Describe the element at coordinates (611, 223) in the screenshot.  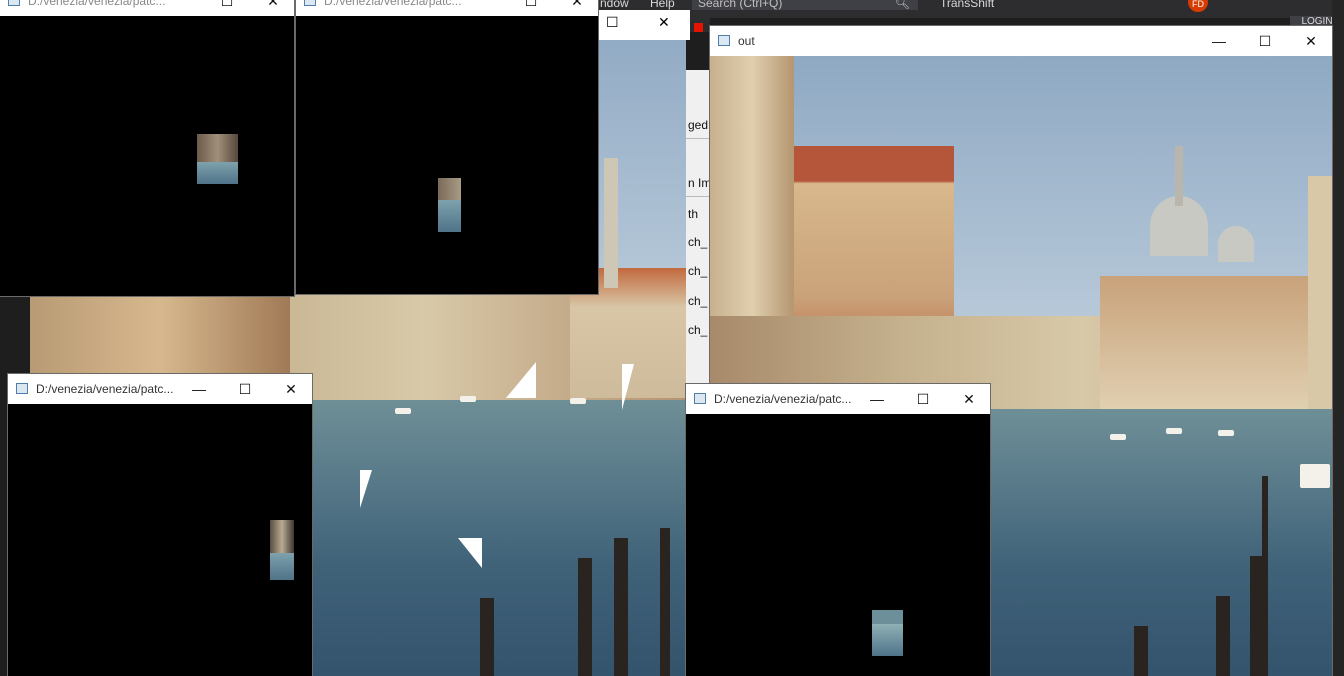
I see `photo-bell-tower` at that location.